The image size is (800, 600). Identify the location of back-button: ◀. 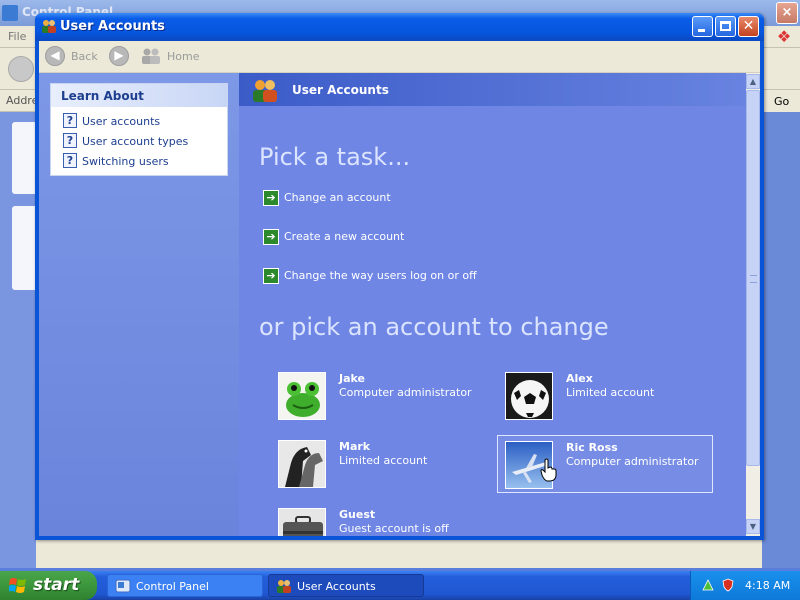
(55, 56).